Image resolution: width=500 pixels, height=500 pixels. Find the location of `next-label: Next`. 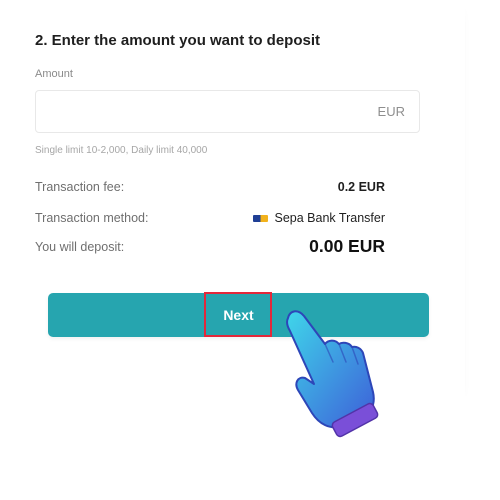

next-label: Next is located at coordinates (238, 315).